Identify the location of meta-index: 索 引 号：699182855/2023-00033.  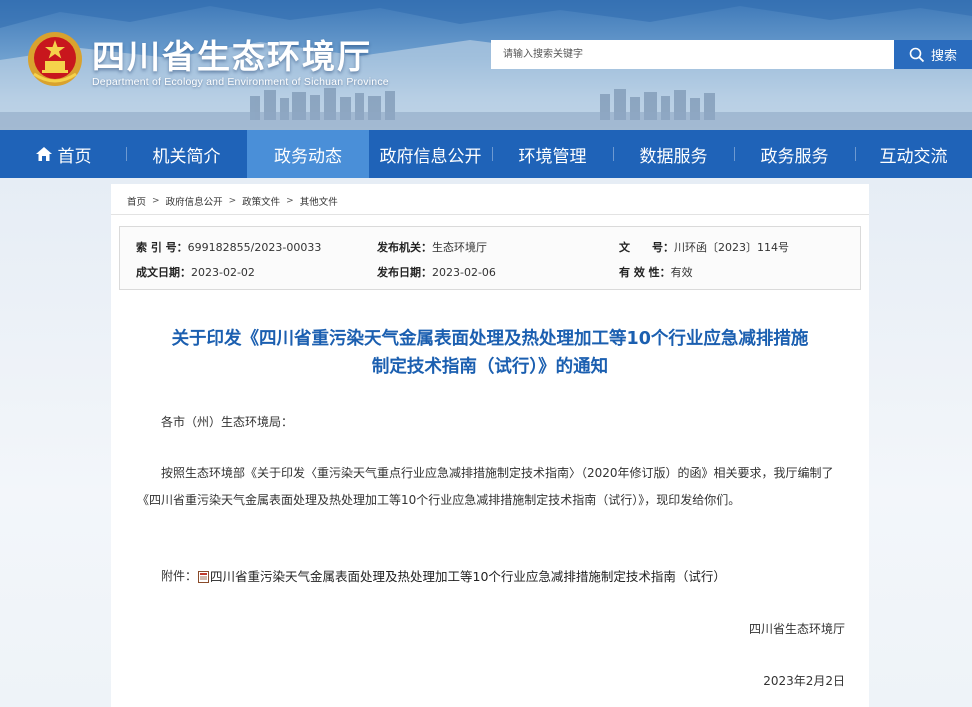
(228, 247).